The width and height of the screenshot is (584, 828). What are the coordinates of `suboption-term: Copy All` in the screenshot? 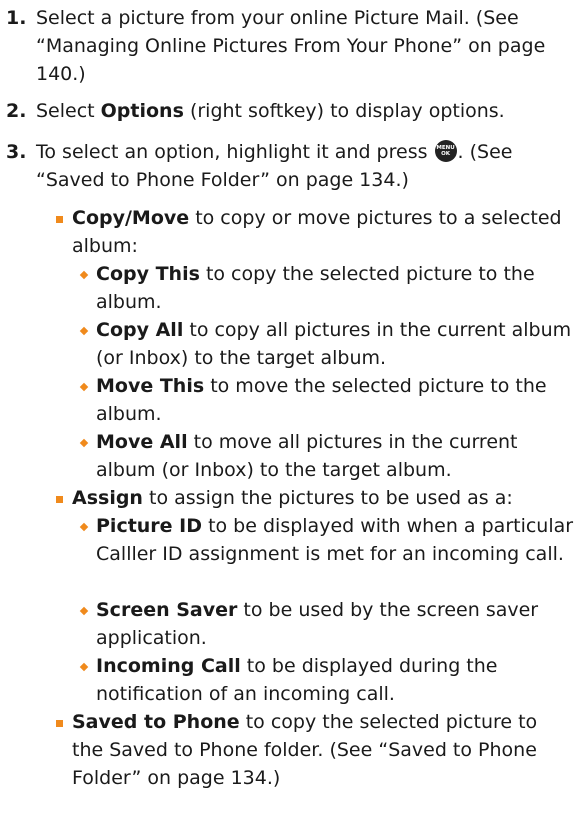 It's located at (140, 330).